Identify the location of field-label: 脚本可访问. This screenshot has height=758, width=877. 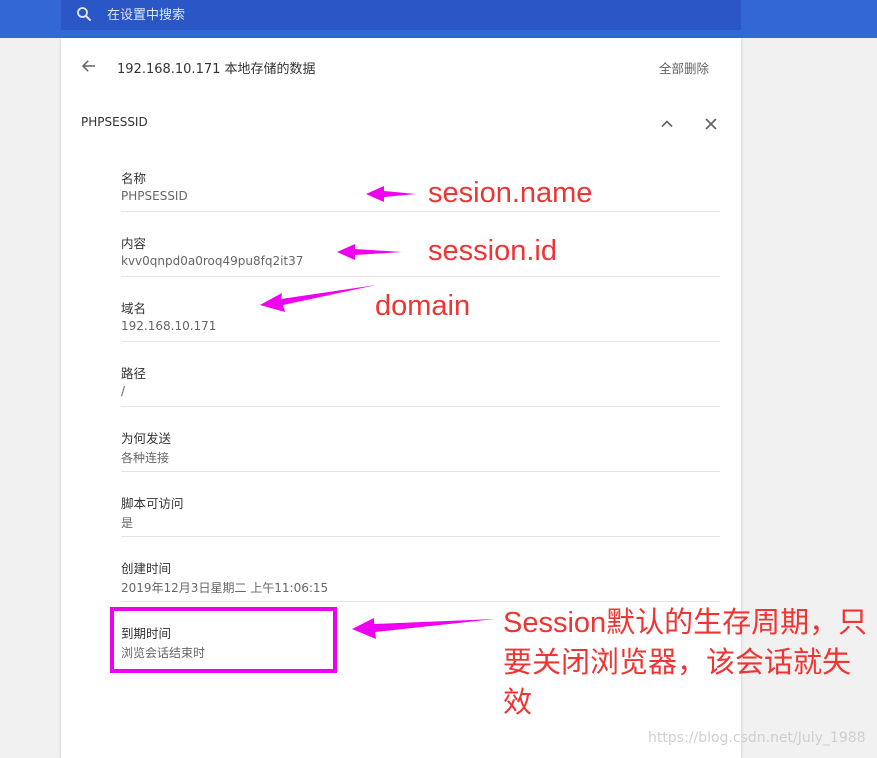
(152, 503).